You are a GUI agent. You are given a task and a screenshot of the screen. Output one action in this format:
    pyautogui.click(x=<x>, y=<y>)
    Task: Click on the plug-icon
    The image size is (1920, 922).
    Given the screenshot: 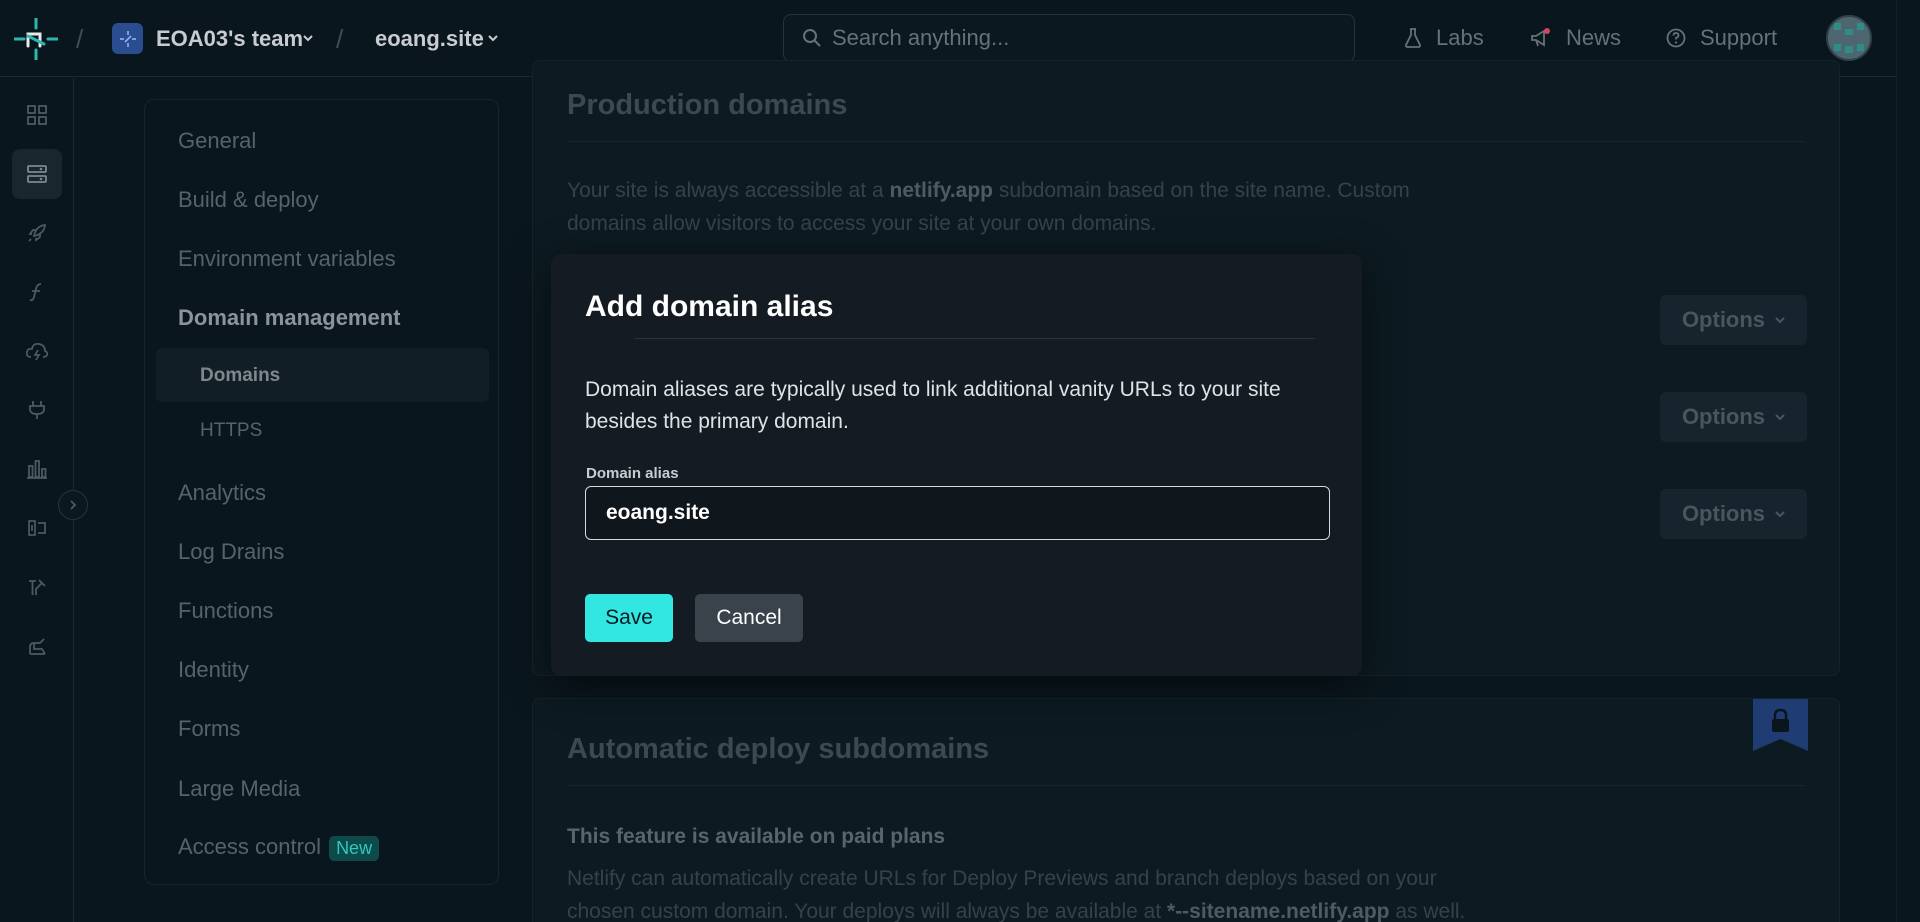 What is the action you would take?
    pyautogui.click(x=37, y=410)
    